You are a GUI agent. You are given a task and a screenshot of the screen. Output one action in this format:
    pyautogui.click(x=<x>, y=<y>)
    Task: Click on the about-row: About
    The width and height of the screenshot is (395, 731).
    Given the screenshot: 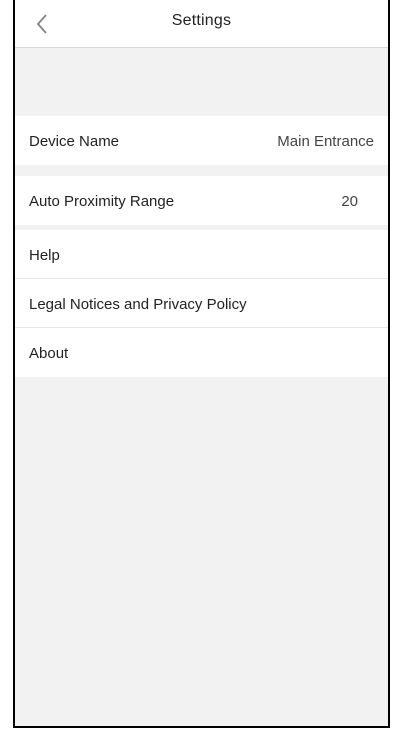 What is the action you would take?
    pyautogui.click(x=201, y=352)
    